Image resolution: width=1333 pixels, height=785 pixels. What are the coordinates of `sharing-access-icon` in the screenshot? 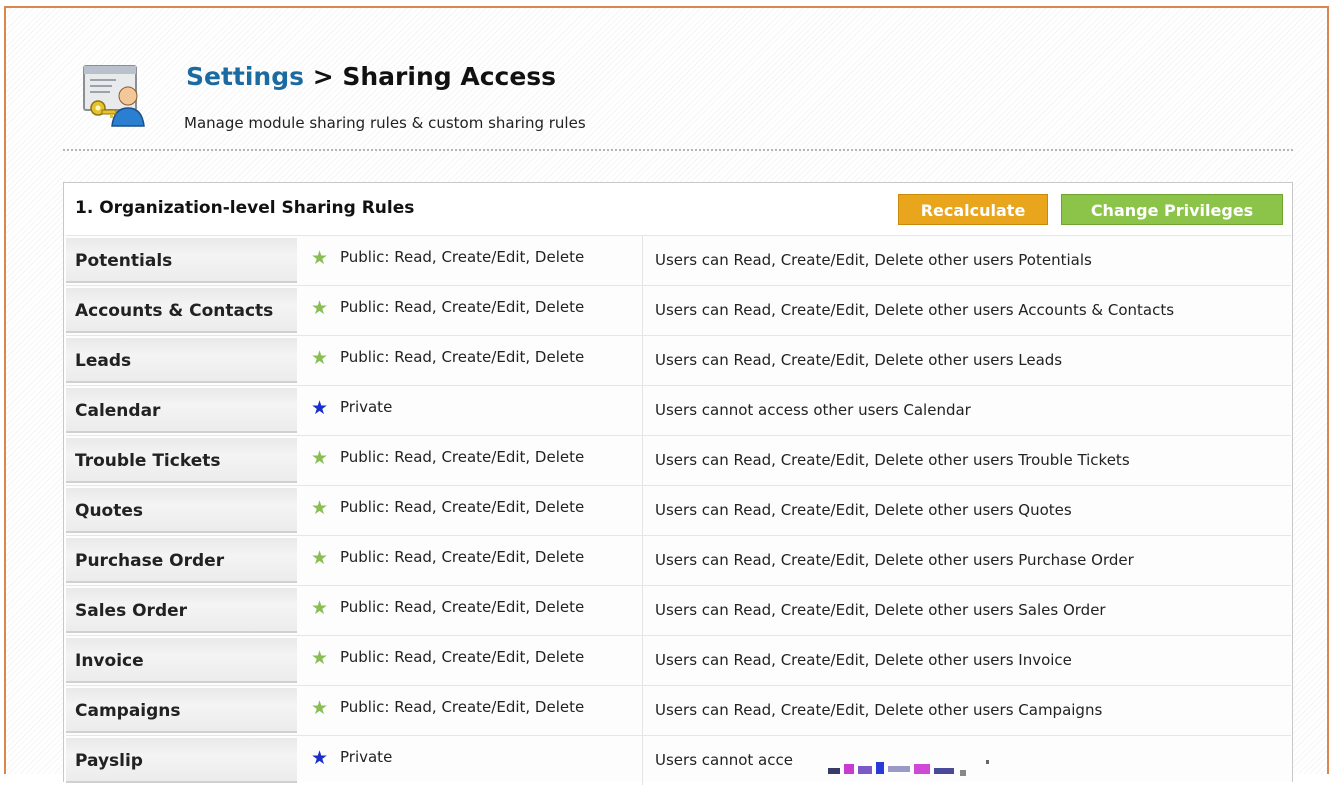 It's located at (114, 96).